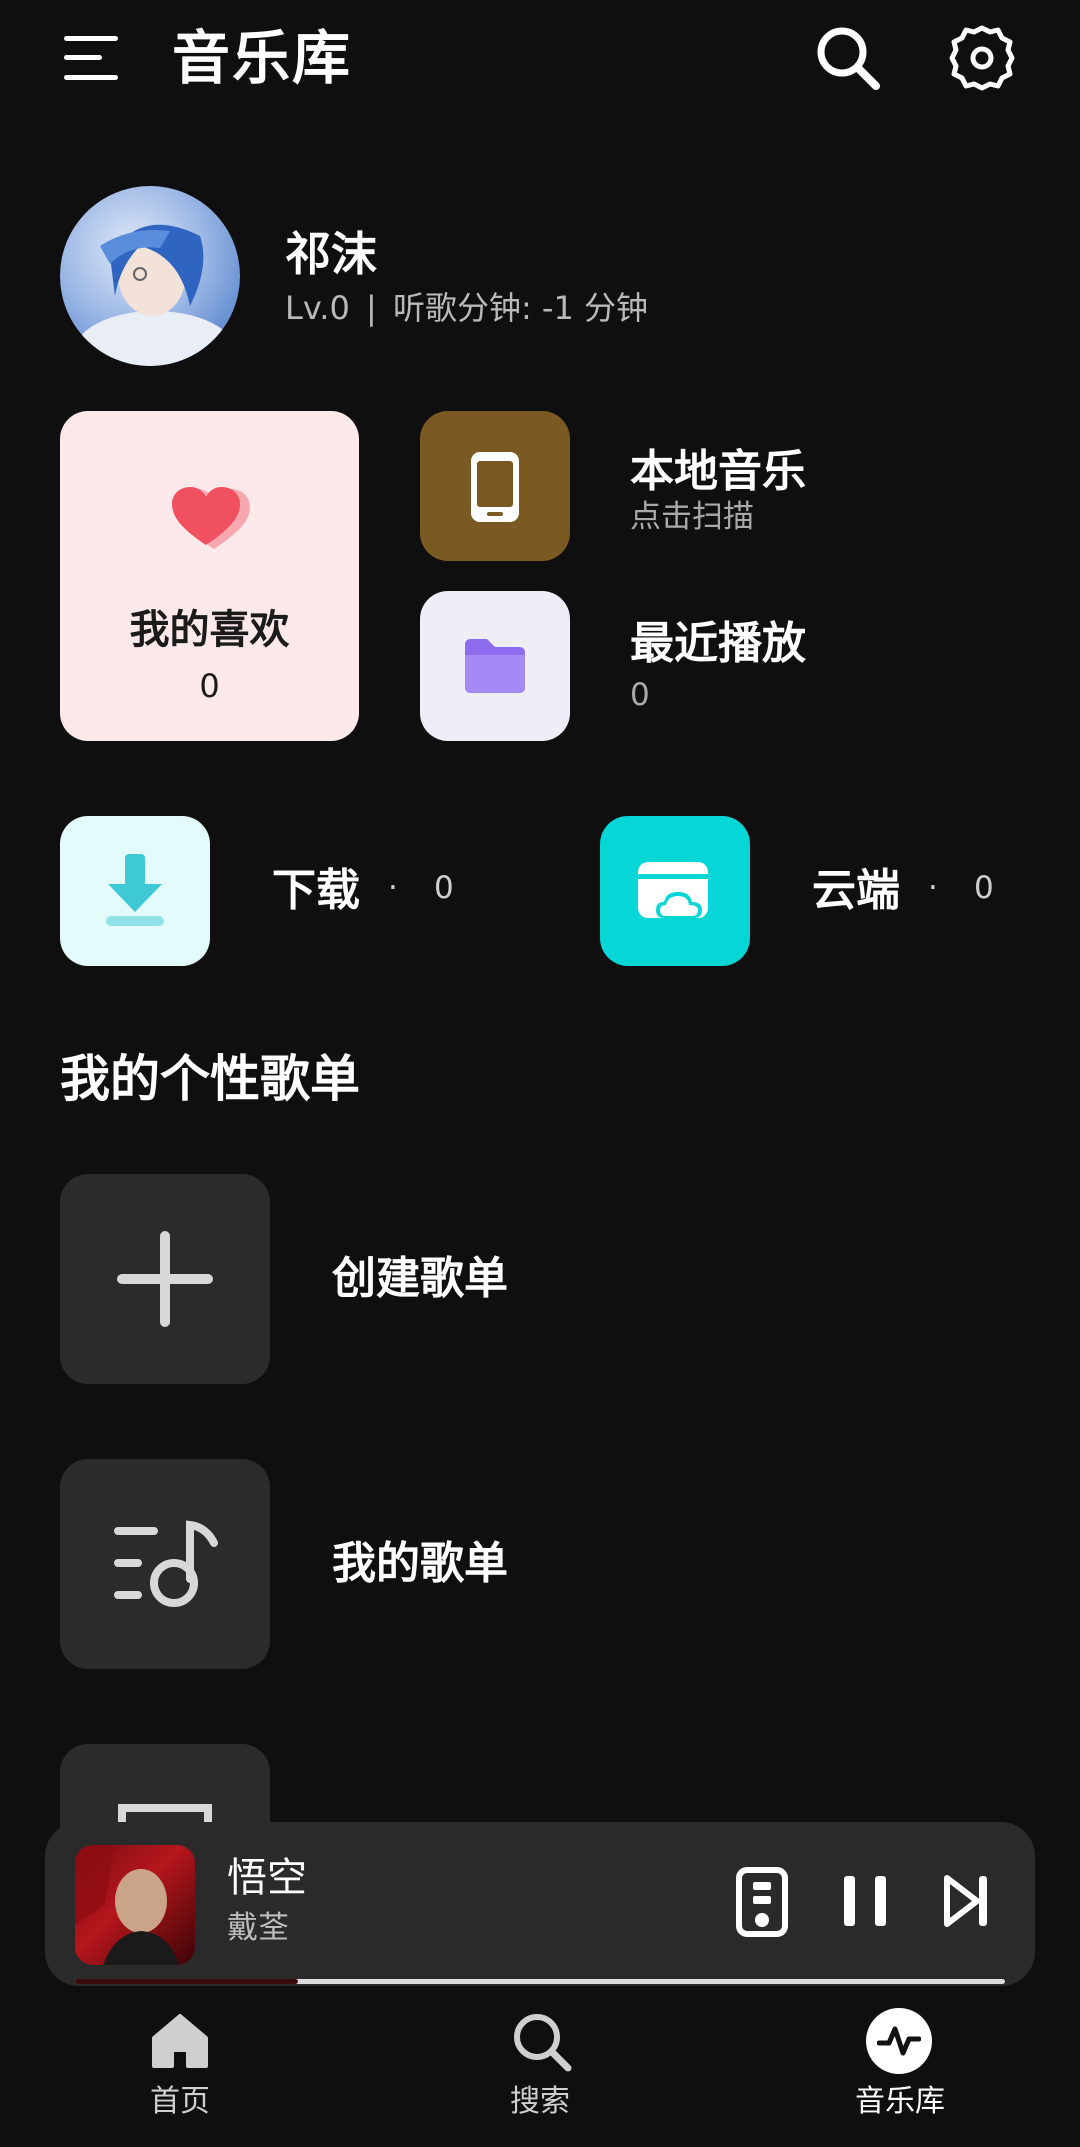 The image size is (1080, 2147). I want to click on menu-button, so click(91, 58).